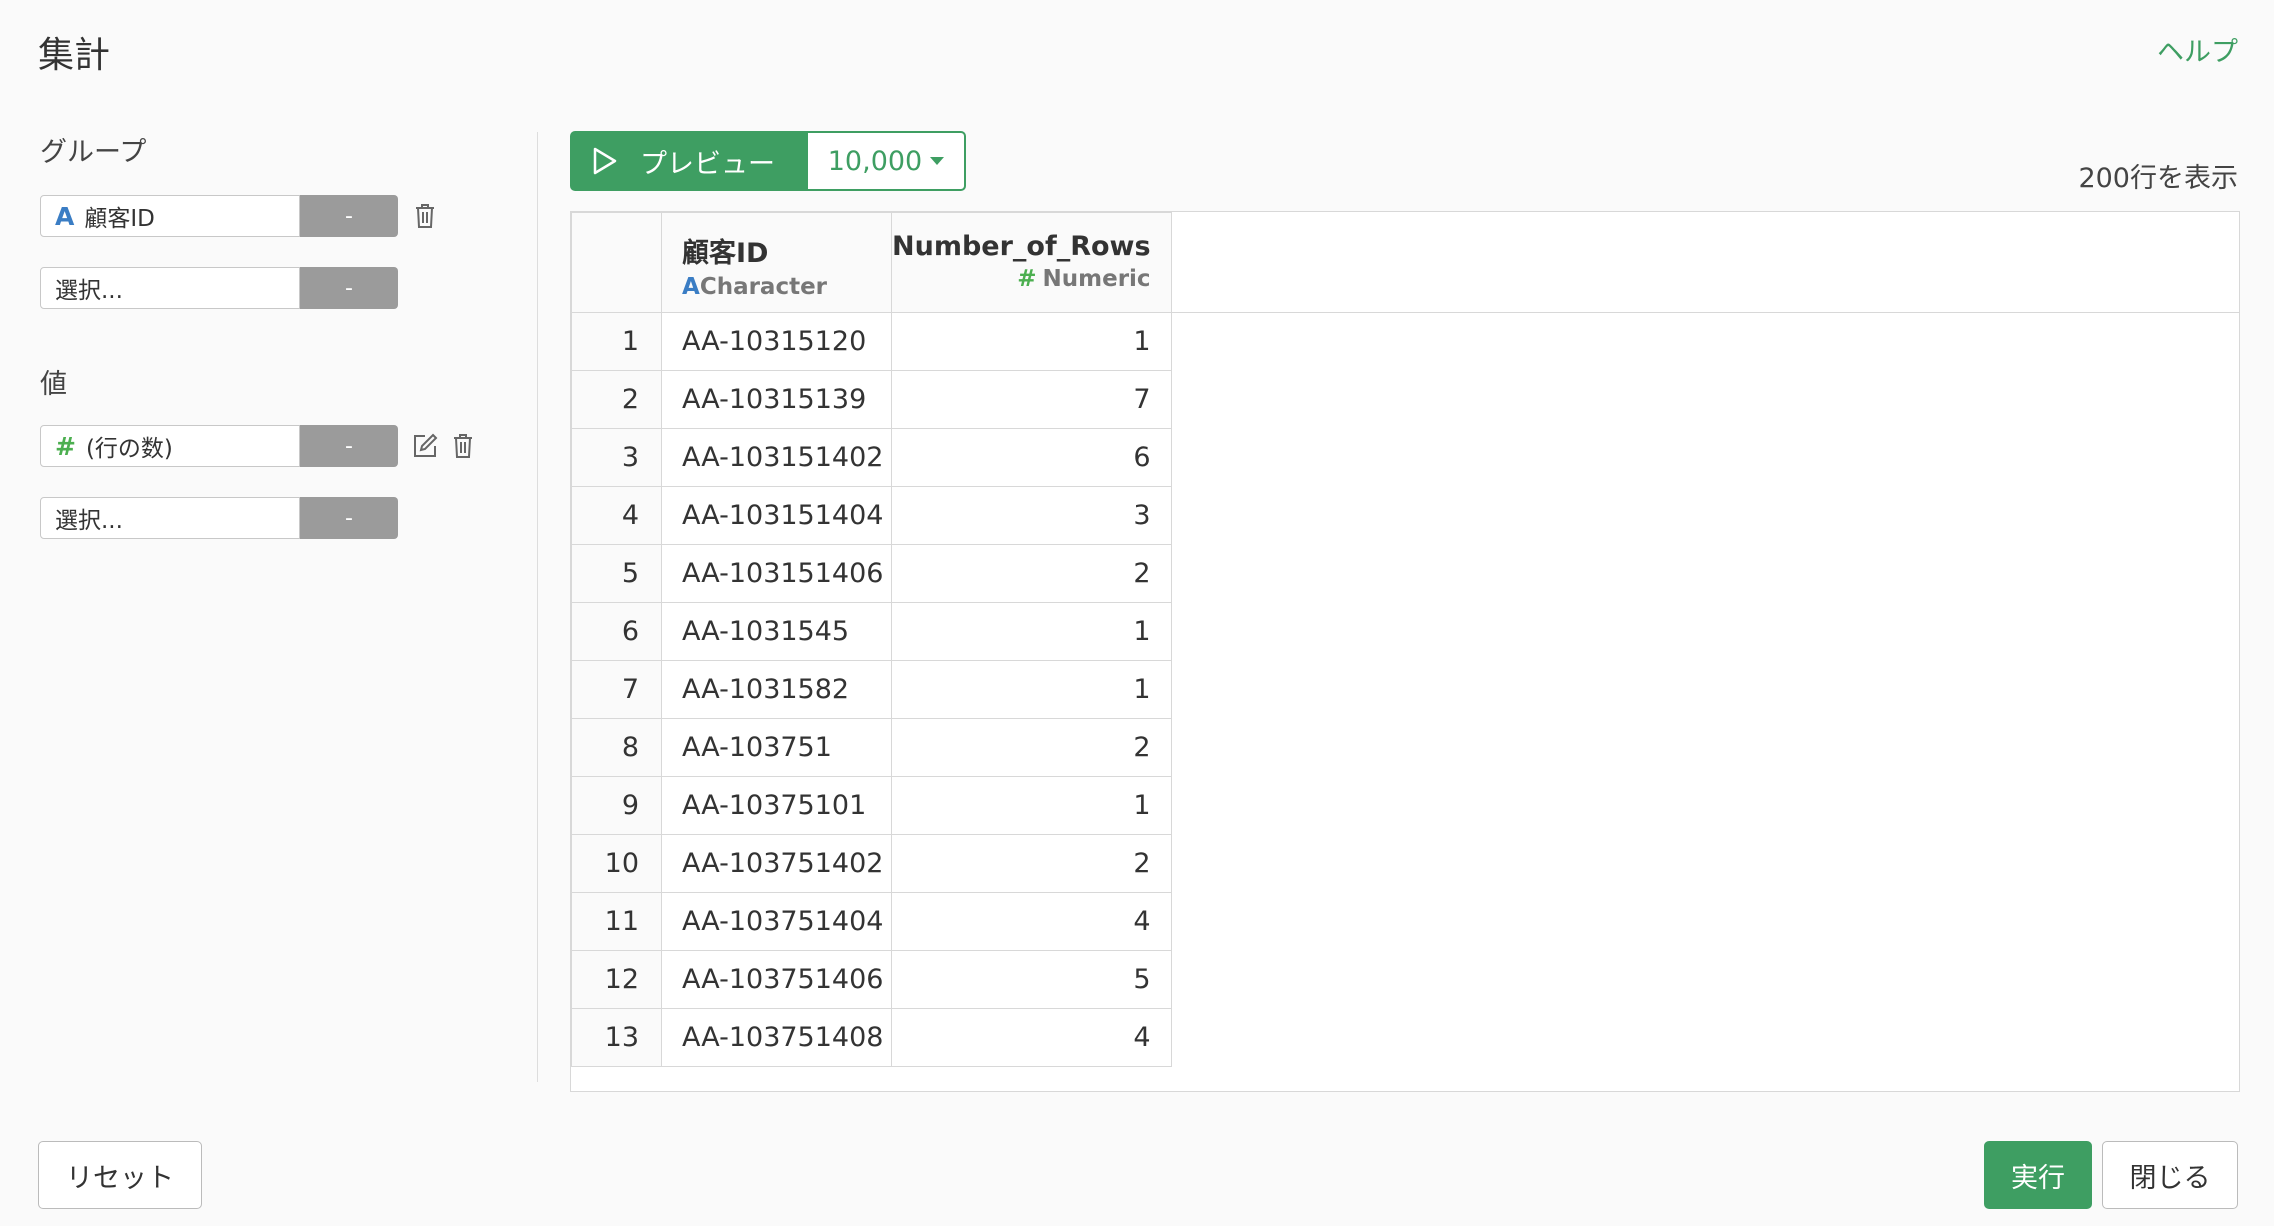  I want to click on values-section-label: 値, so click(53, 384).